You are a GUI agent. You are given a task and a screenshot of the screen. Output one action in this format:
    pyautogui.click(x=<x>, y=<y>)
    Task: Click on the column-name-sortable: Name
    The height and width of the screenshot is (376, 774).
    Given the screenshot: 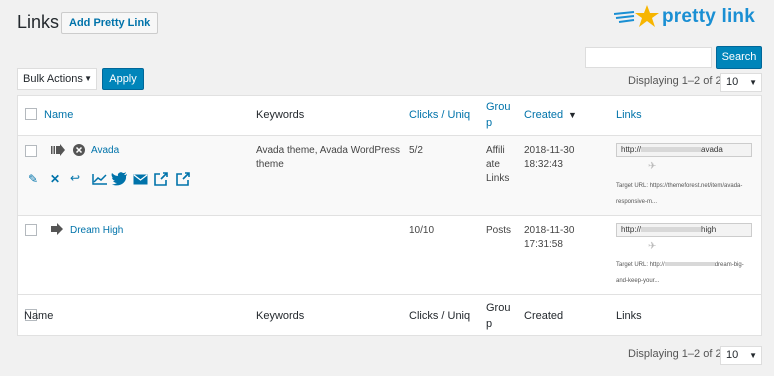 What is the action you would take?
    pyautogui.click(x=58, y=115)
    